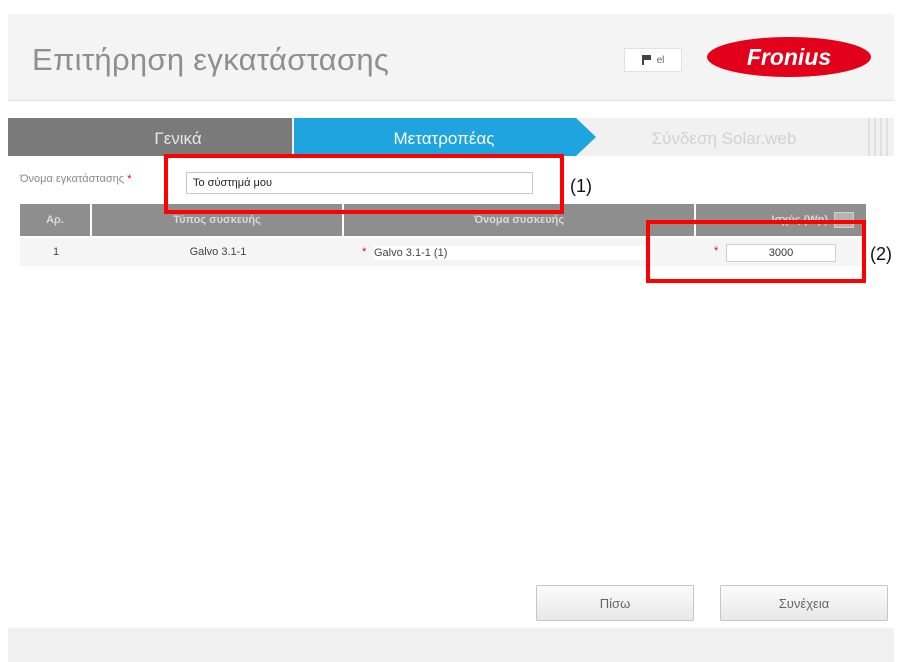  What do you see at coordinates (218, 252) in the screenshot?
I see `row-device-type: Galvo 3.1-1` at bounding box center [218, 252].